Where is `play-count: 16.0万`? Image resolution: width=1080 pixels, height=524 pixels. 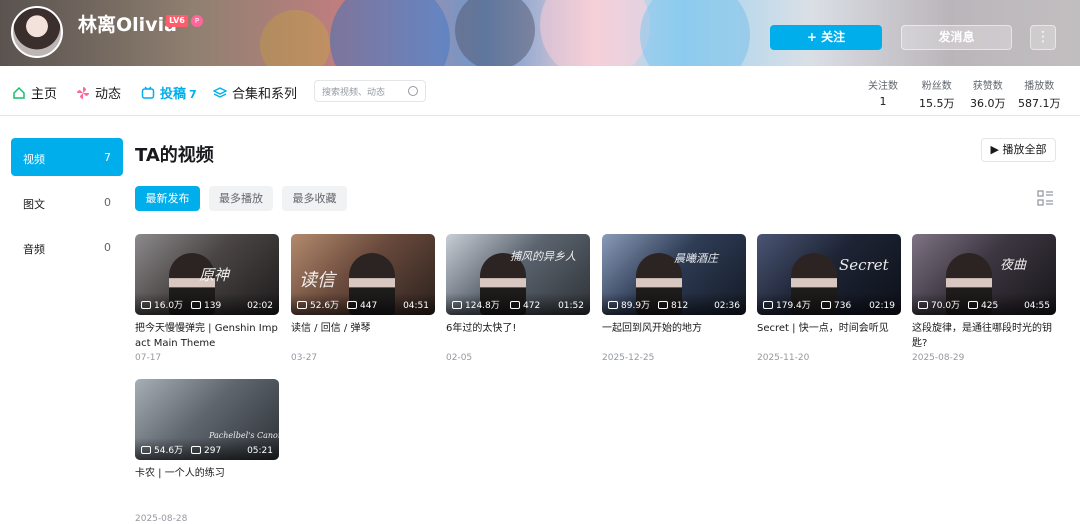
play-count: 16.0万 is located at coordinates (162, 304).